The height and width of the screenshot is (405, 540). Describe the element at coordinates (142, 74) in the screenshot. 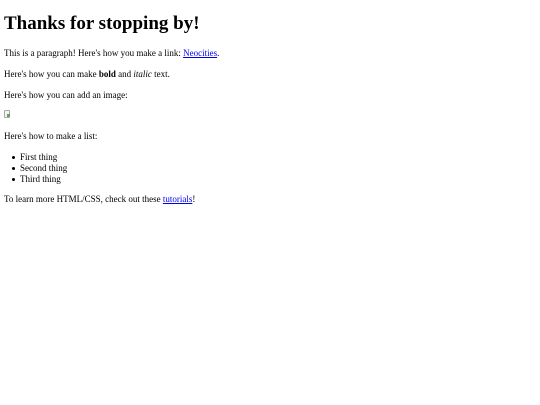

I see `italic-text: italic` at that location.